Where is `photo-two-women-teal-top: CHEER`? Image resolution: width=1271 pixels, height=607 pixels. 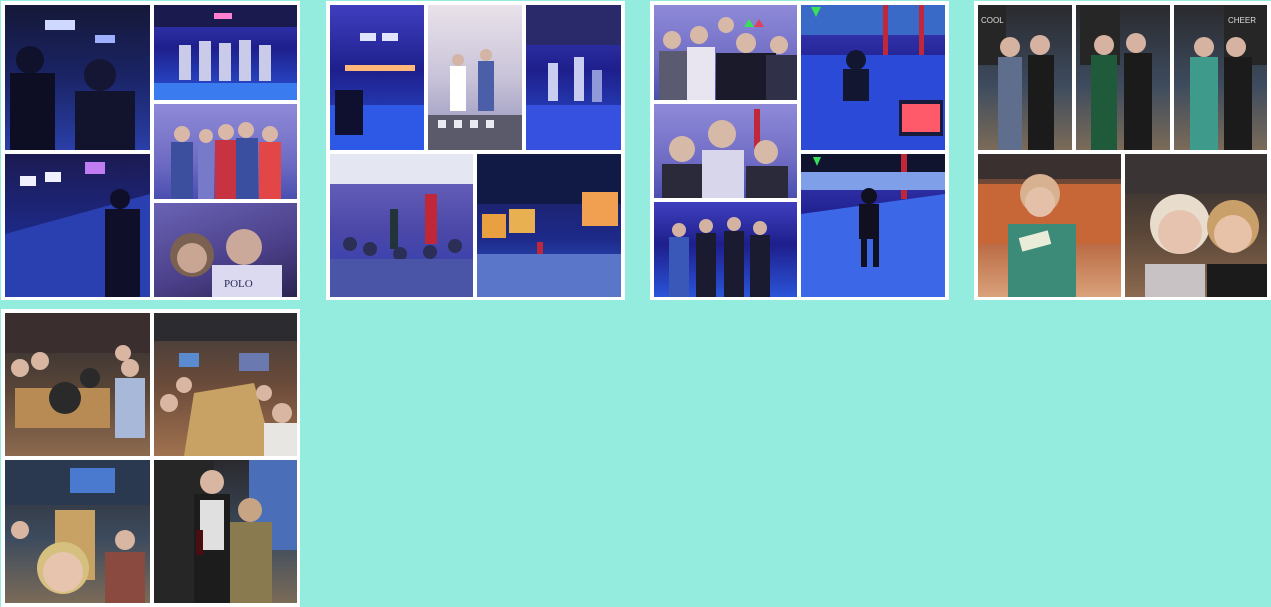 photo-two-women-teal-top: CHEER is located at coordinates (1220, 77).